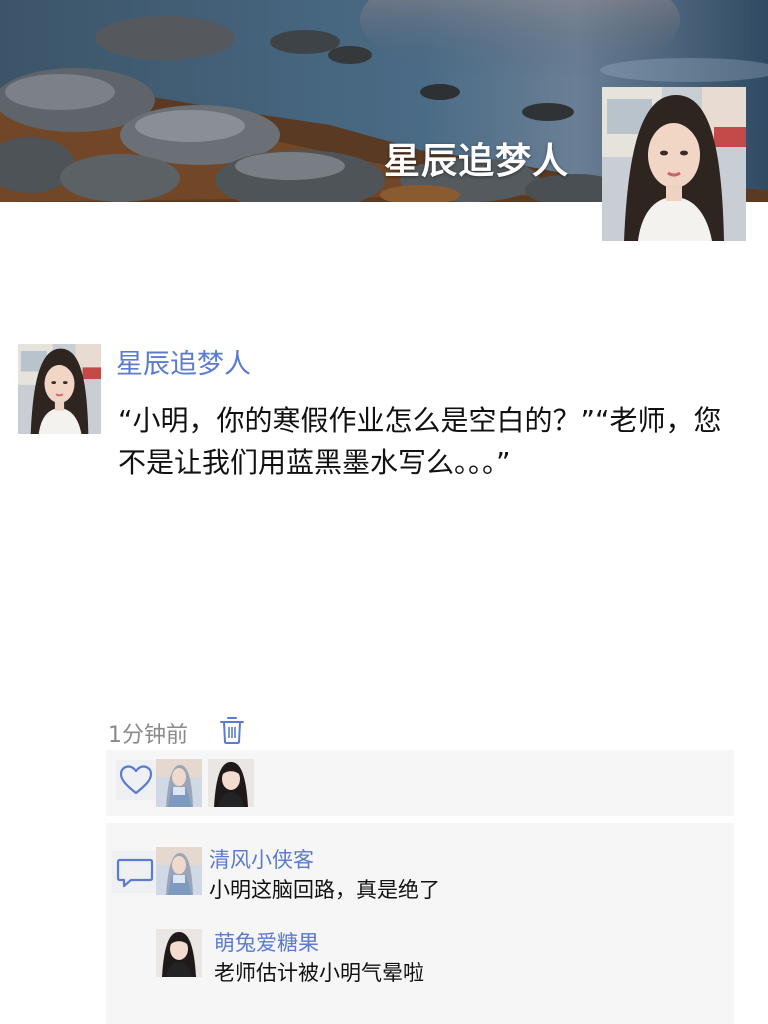 The image size is (768, 1024). What do you see at coordinates (261, 859) in the screenshot?
I see `commenter-name: 清风小侠客` at bounding box center [261, 859].